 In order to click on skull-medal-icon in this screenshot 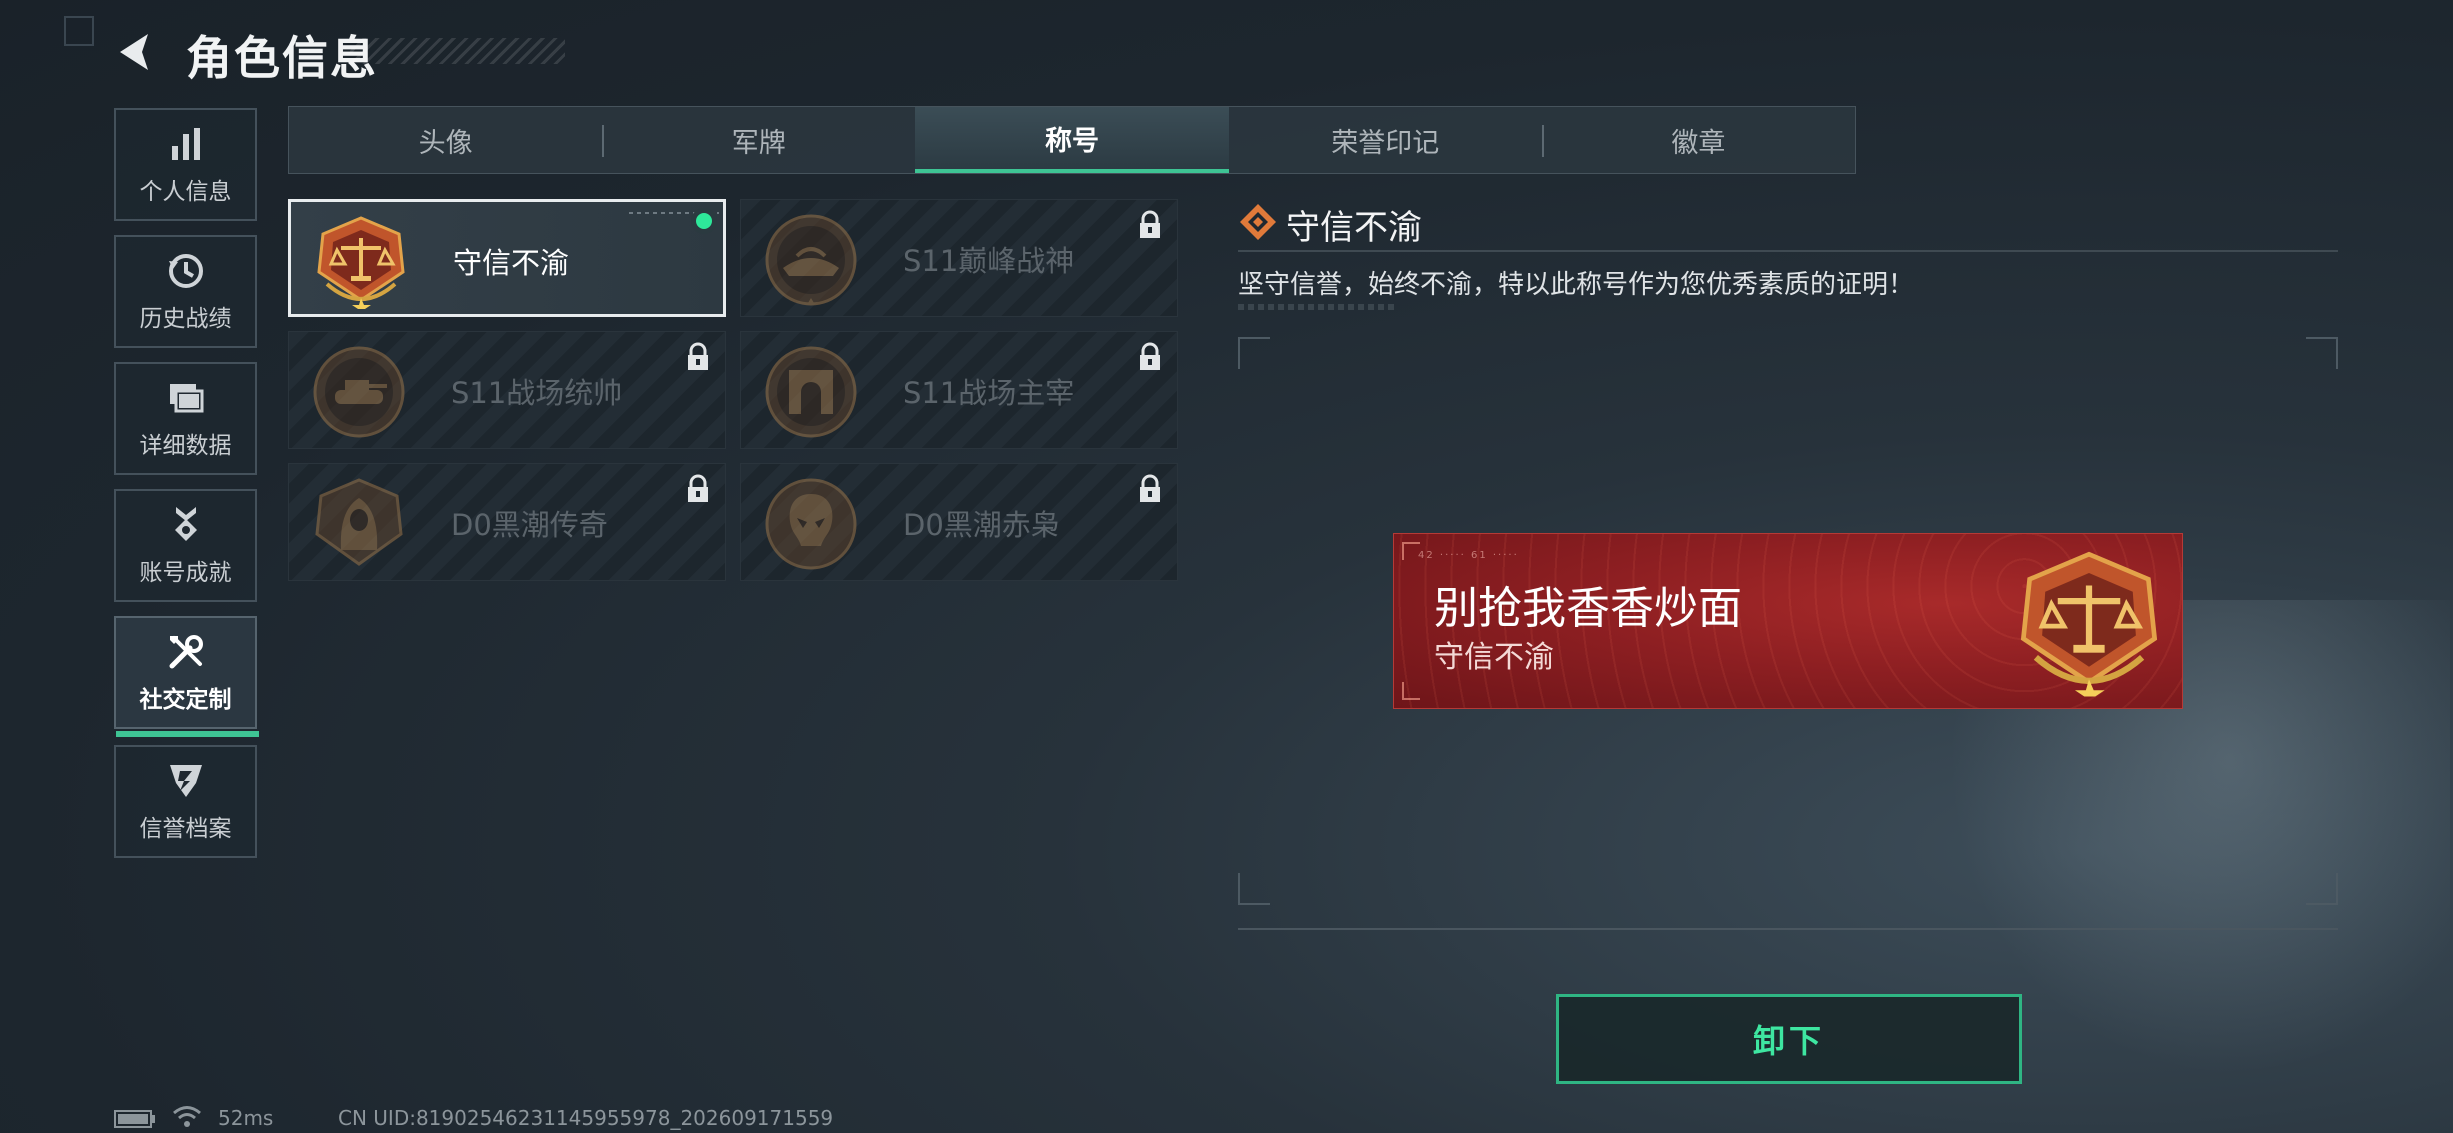, I will do `click(811, 524)`.